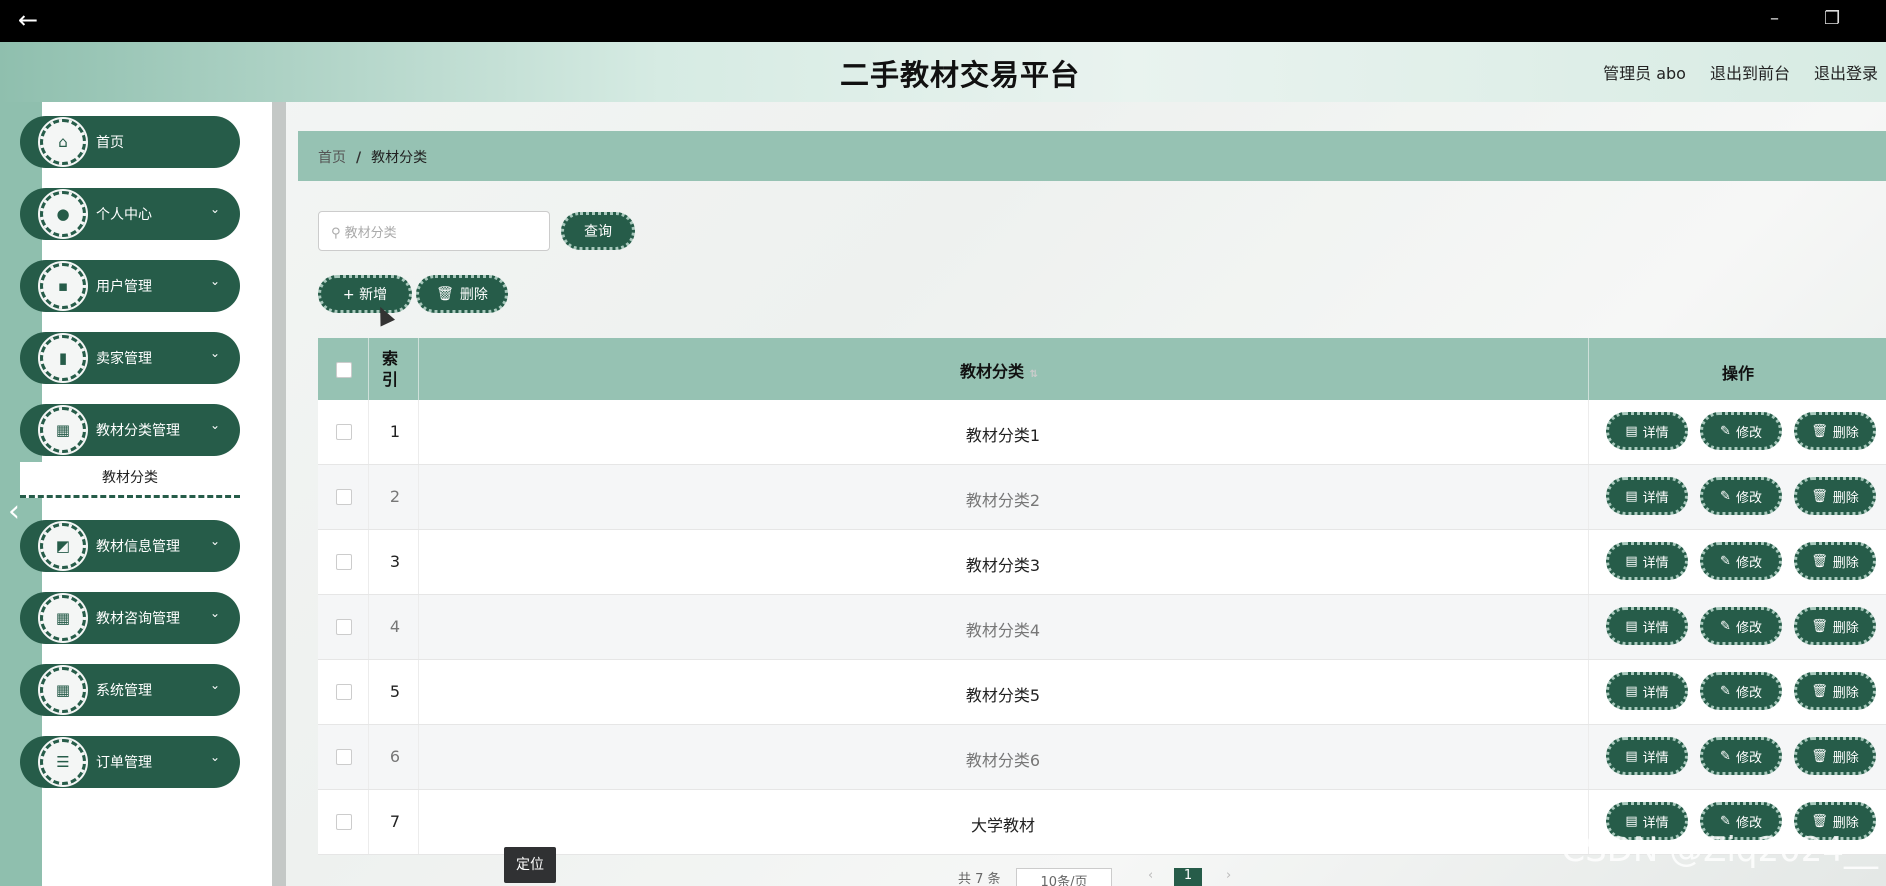 This screenshot has width=1886, height=886. I want to click on sidebar-item-orders: ☰ 订单管理 ⌄, so click(130, 762).